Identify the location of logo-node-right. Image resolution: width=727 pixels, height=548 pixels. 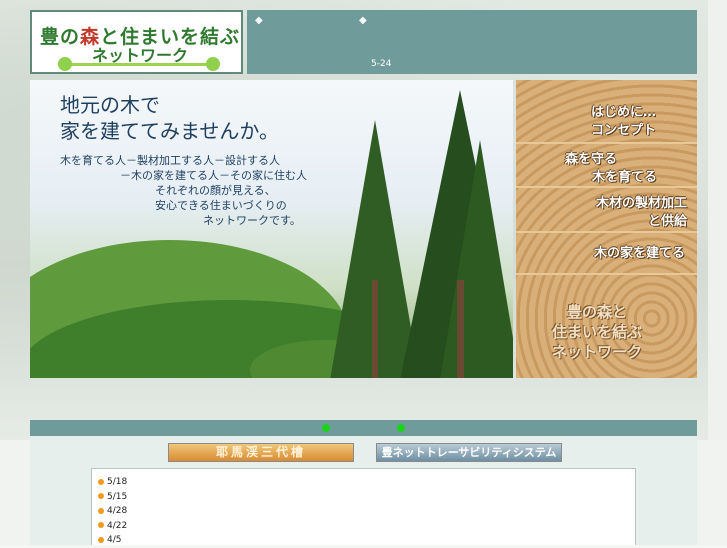
(213, 64).